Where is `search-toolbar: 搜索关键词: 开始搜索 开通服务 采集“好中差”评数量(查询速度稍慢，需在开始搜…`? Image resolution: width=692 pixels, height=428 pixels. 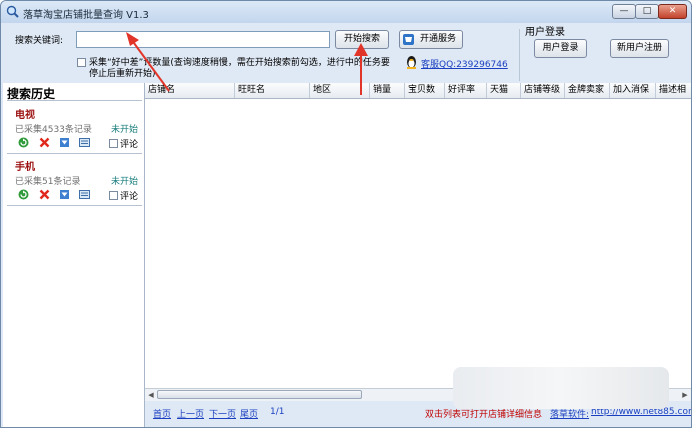 search-toolbar: 搜索关键词: 开始搜索 开通服务 采集“好中差”评数量(查询速度稍慢，需在开始搜… is located at coordinates (346, 53).